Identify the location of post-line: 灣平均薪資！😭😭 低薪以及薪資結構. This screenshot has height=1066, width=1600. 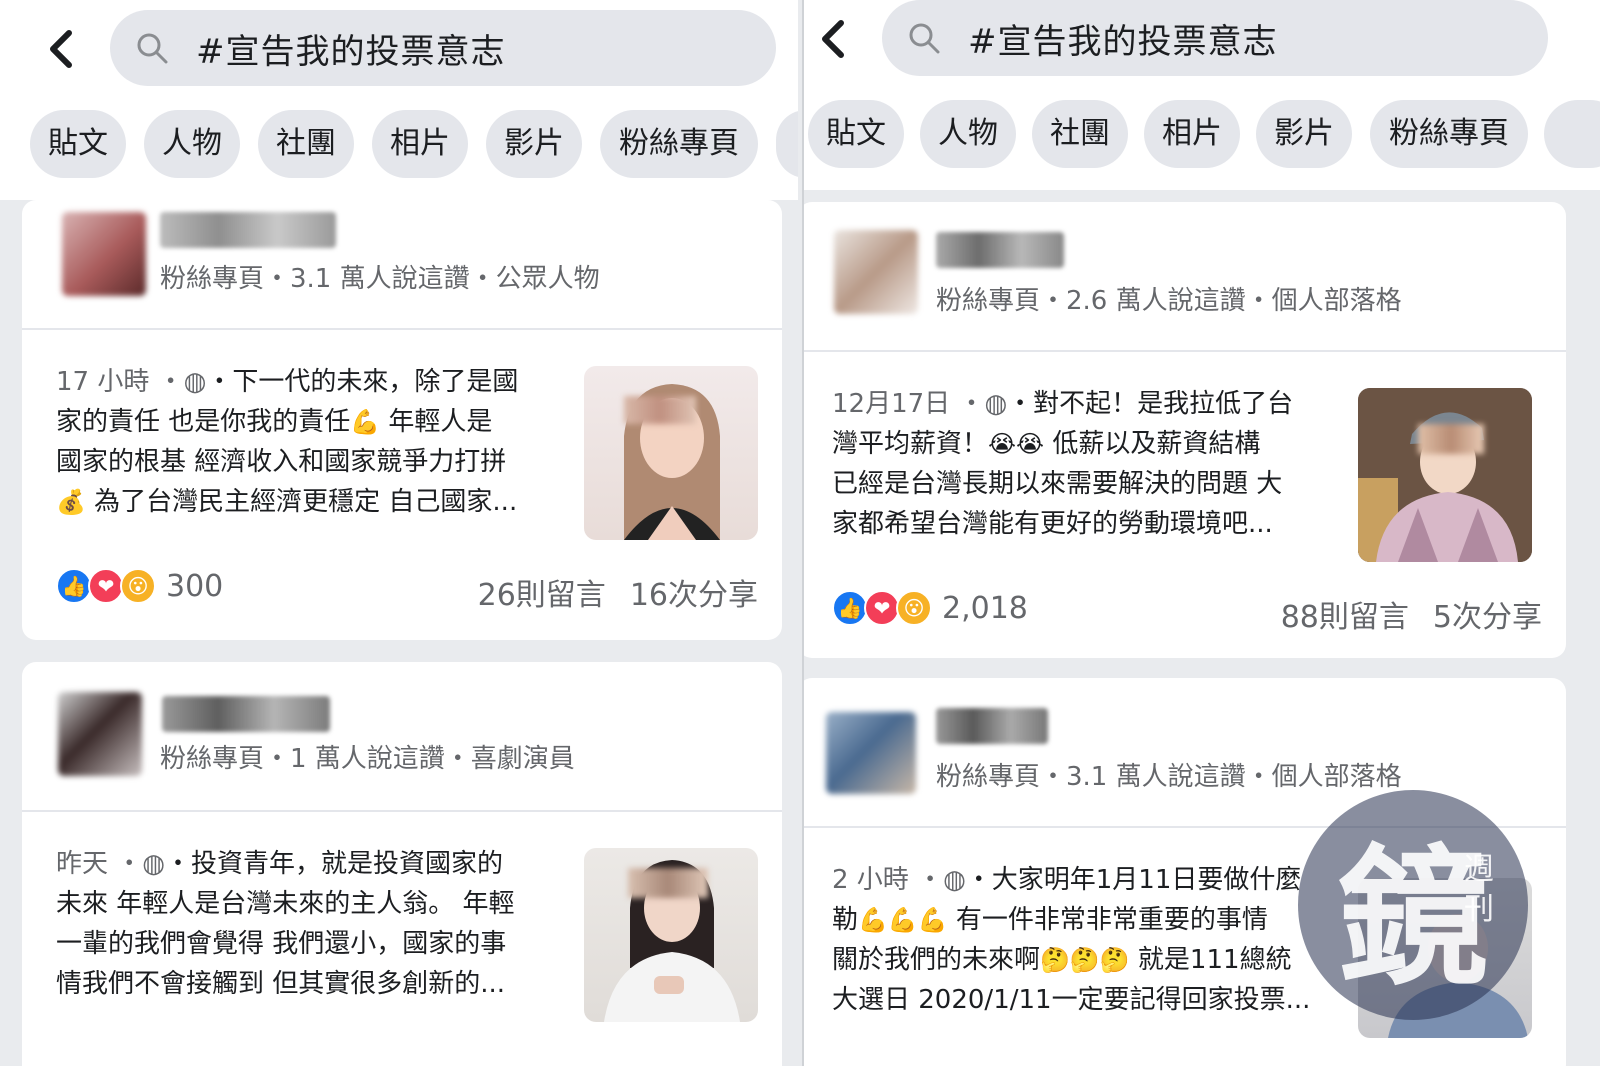
(1087, 444).